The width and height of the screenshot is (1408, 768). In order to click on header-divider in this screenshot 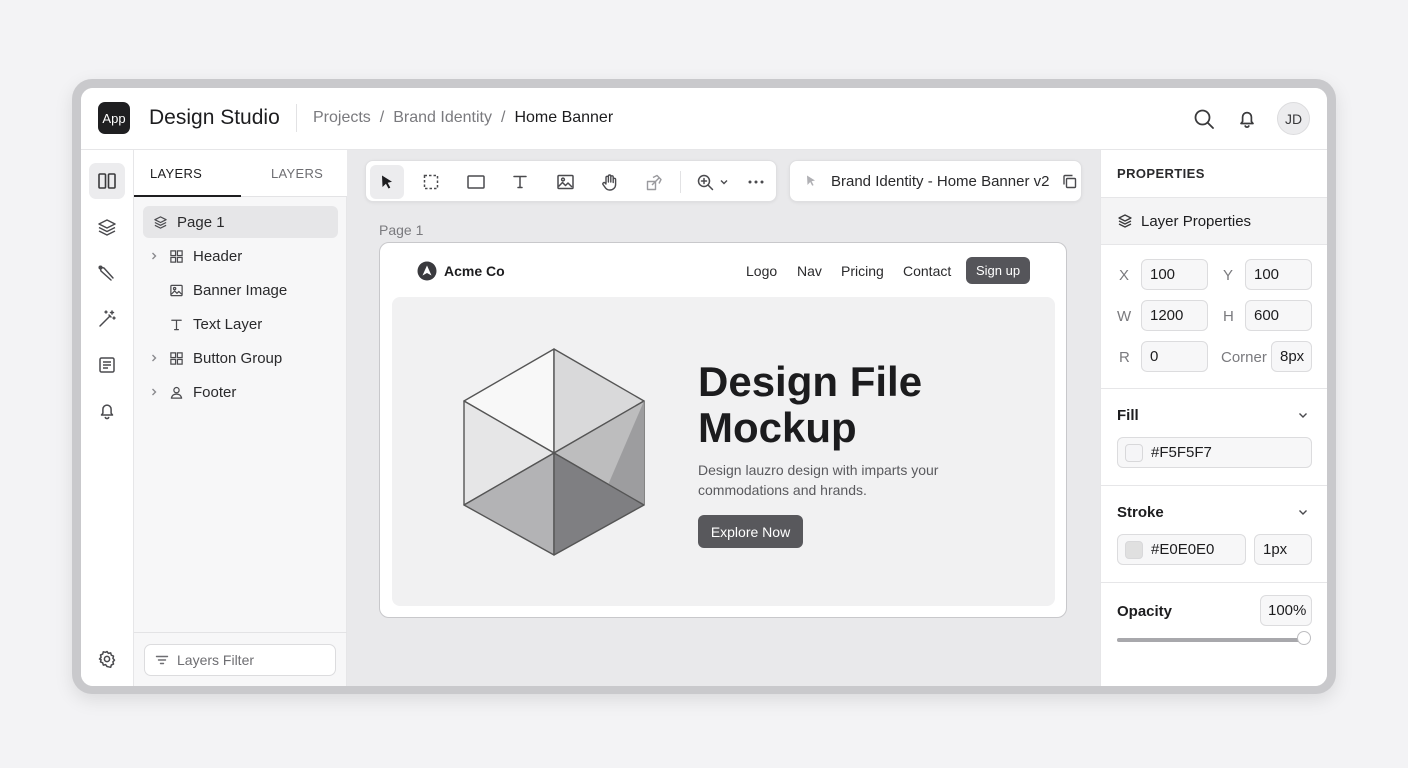, I will do `click(296, 118)`.